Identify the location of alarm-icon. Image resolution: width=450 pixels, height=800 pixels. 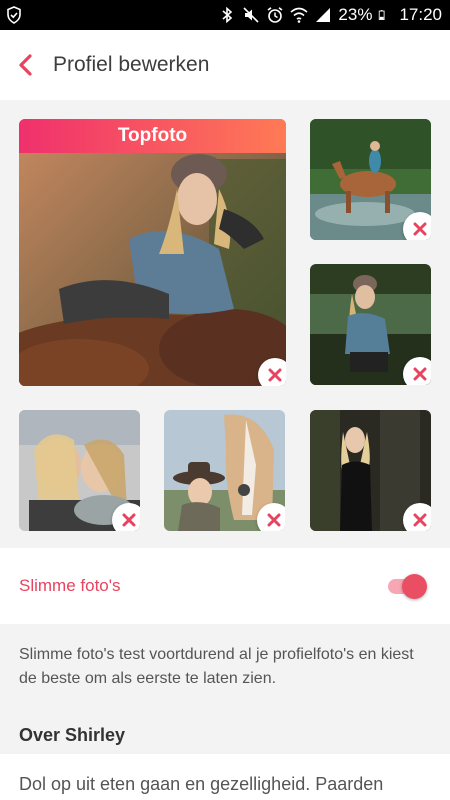
(275, 15).